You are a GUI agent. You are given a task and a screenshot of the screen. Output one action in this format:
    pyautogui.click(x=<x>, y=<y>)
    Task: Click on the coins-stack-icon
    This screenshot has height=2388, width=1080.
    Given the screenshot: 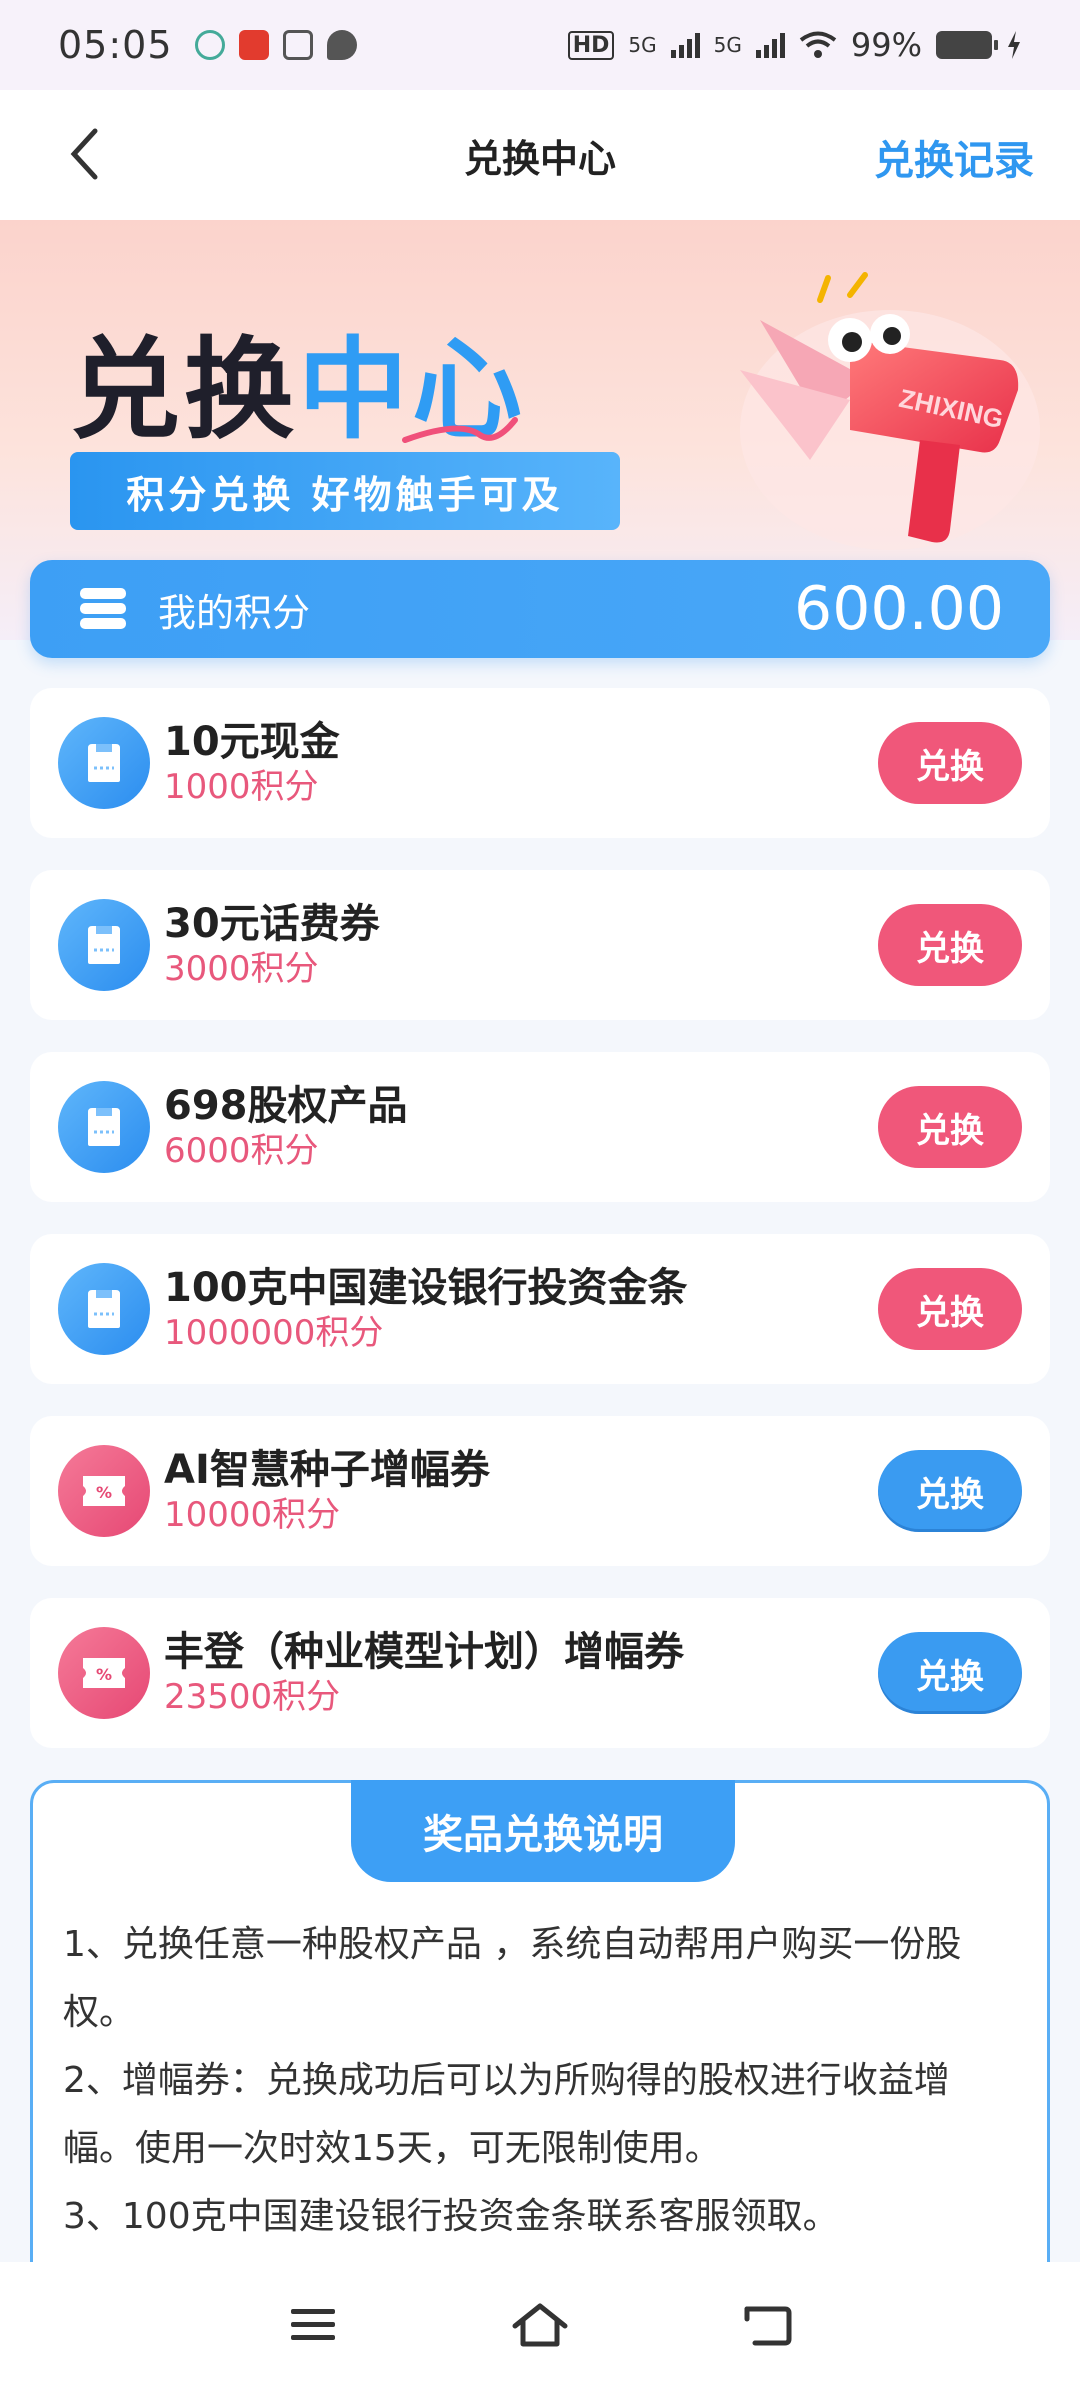 What is the action you would take?
    pyautogui.click(x=103, y=608)
    